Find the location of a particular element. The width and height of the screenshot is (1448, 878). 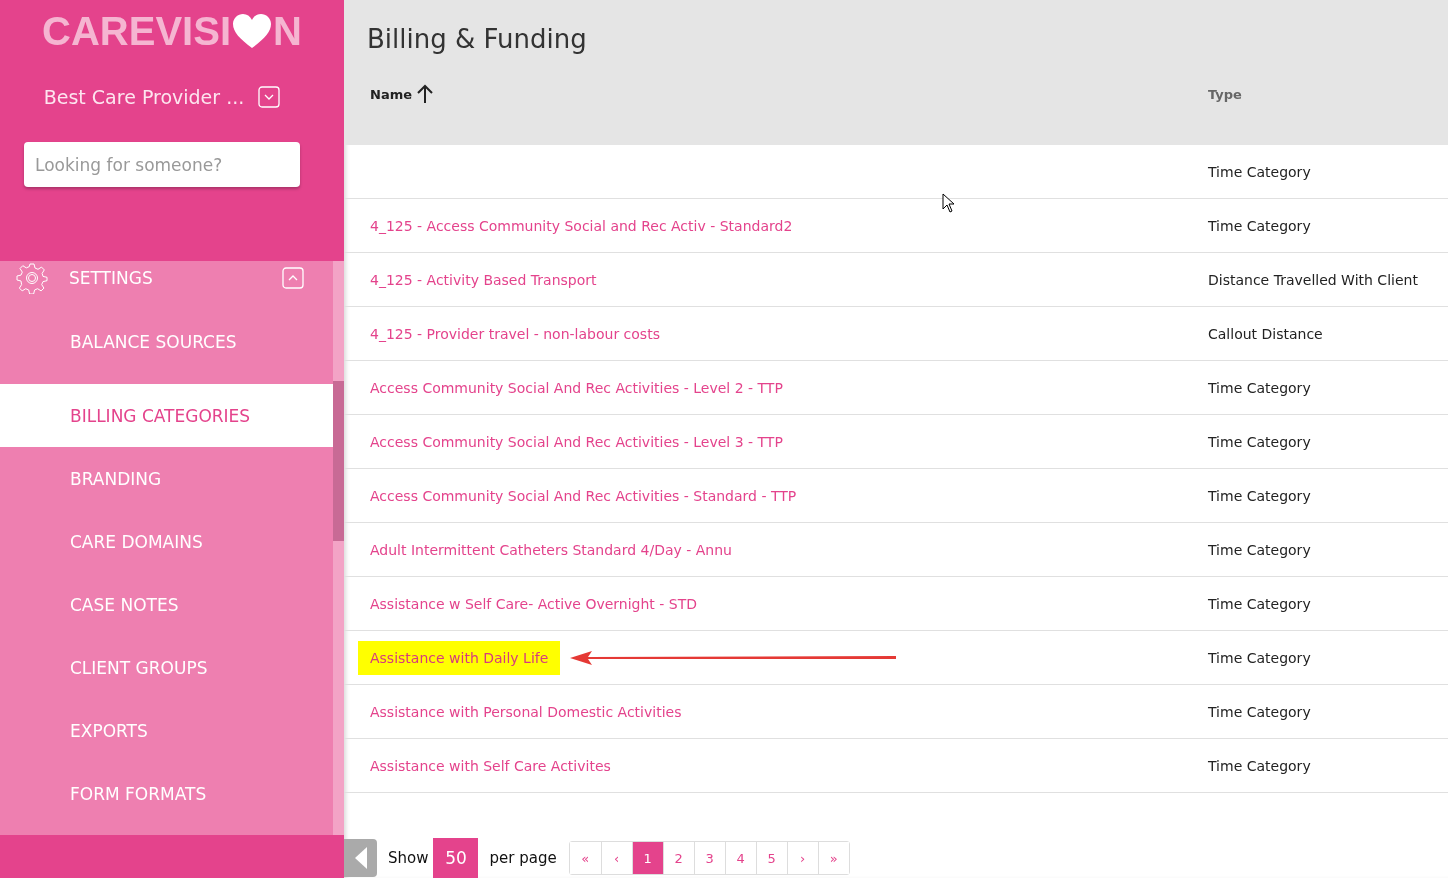

collapse-button is located at coordinates (293, 277).